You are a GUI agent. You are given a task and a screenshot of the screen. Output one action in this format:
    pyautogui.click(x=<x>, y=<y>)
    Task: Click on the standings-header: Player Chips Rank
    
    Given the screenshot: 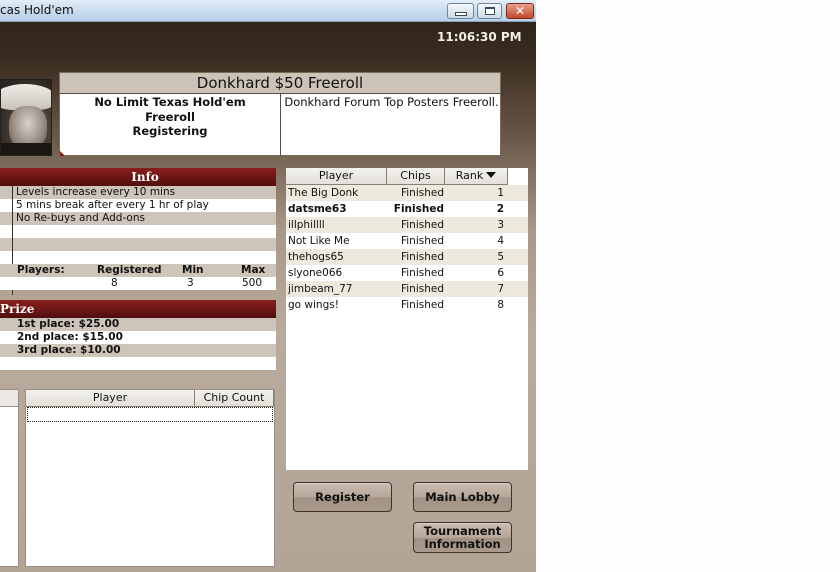 What is the action you would take?
    pyautogui.click(x=407, y=176)
    